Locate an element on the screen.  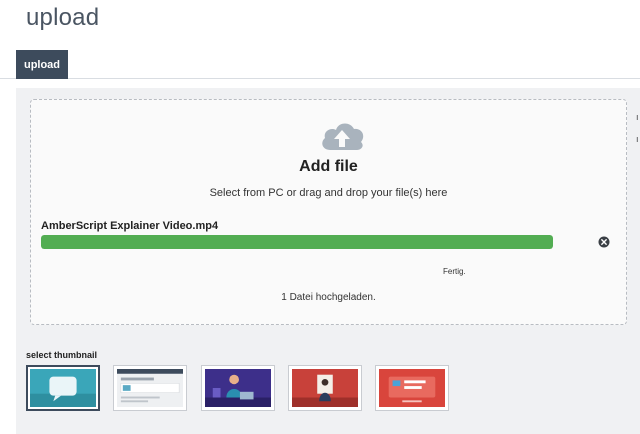
upload-progress-bar is located at coordinates (297, 242).